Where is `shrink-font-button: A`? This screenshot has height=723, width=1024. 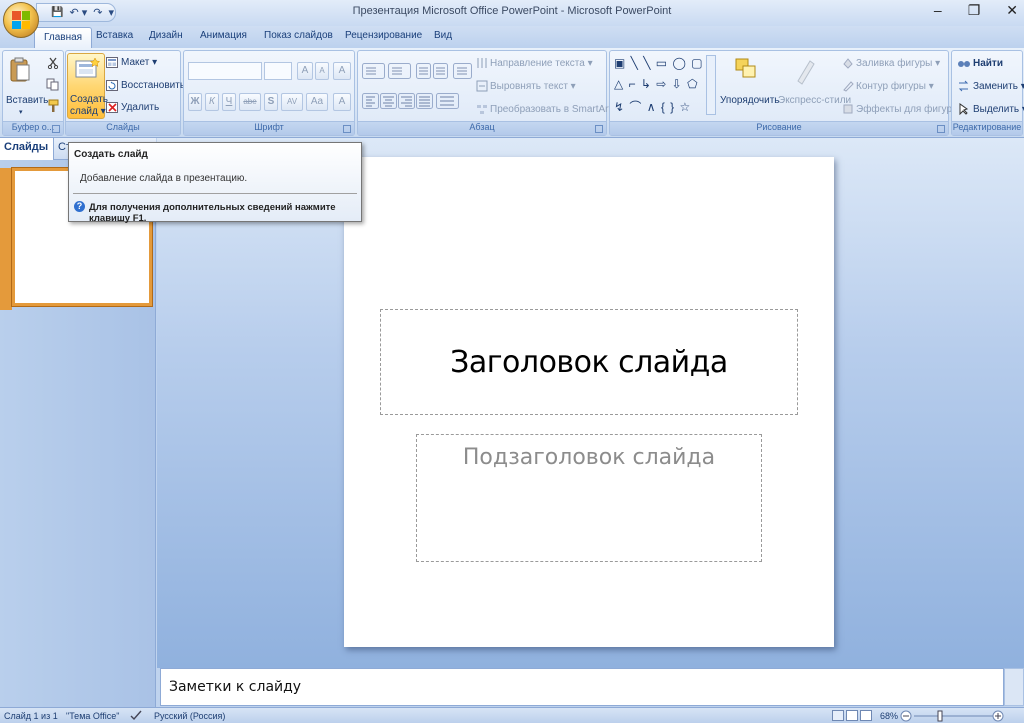 shrink-font-button: A is located at coordinates (322, 71).